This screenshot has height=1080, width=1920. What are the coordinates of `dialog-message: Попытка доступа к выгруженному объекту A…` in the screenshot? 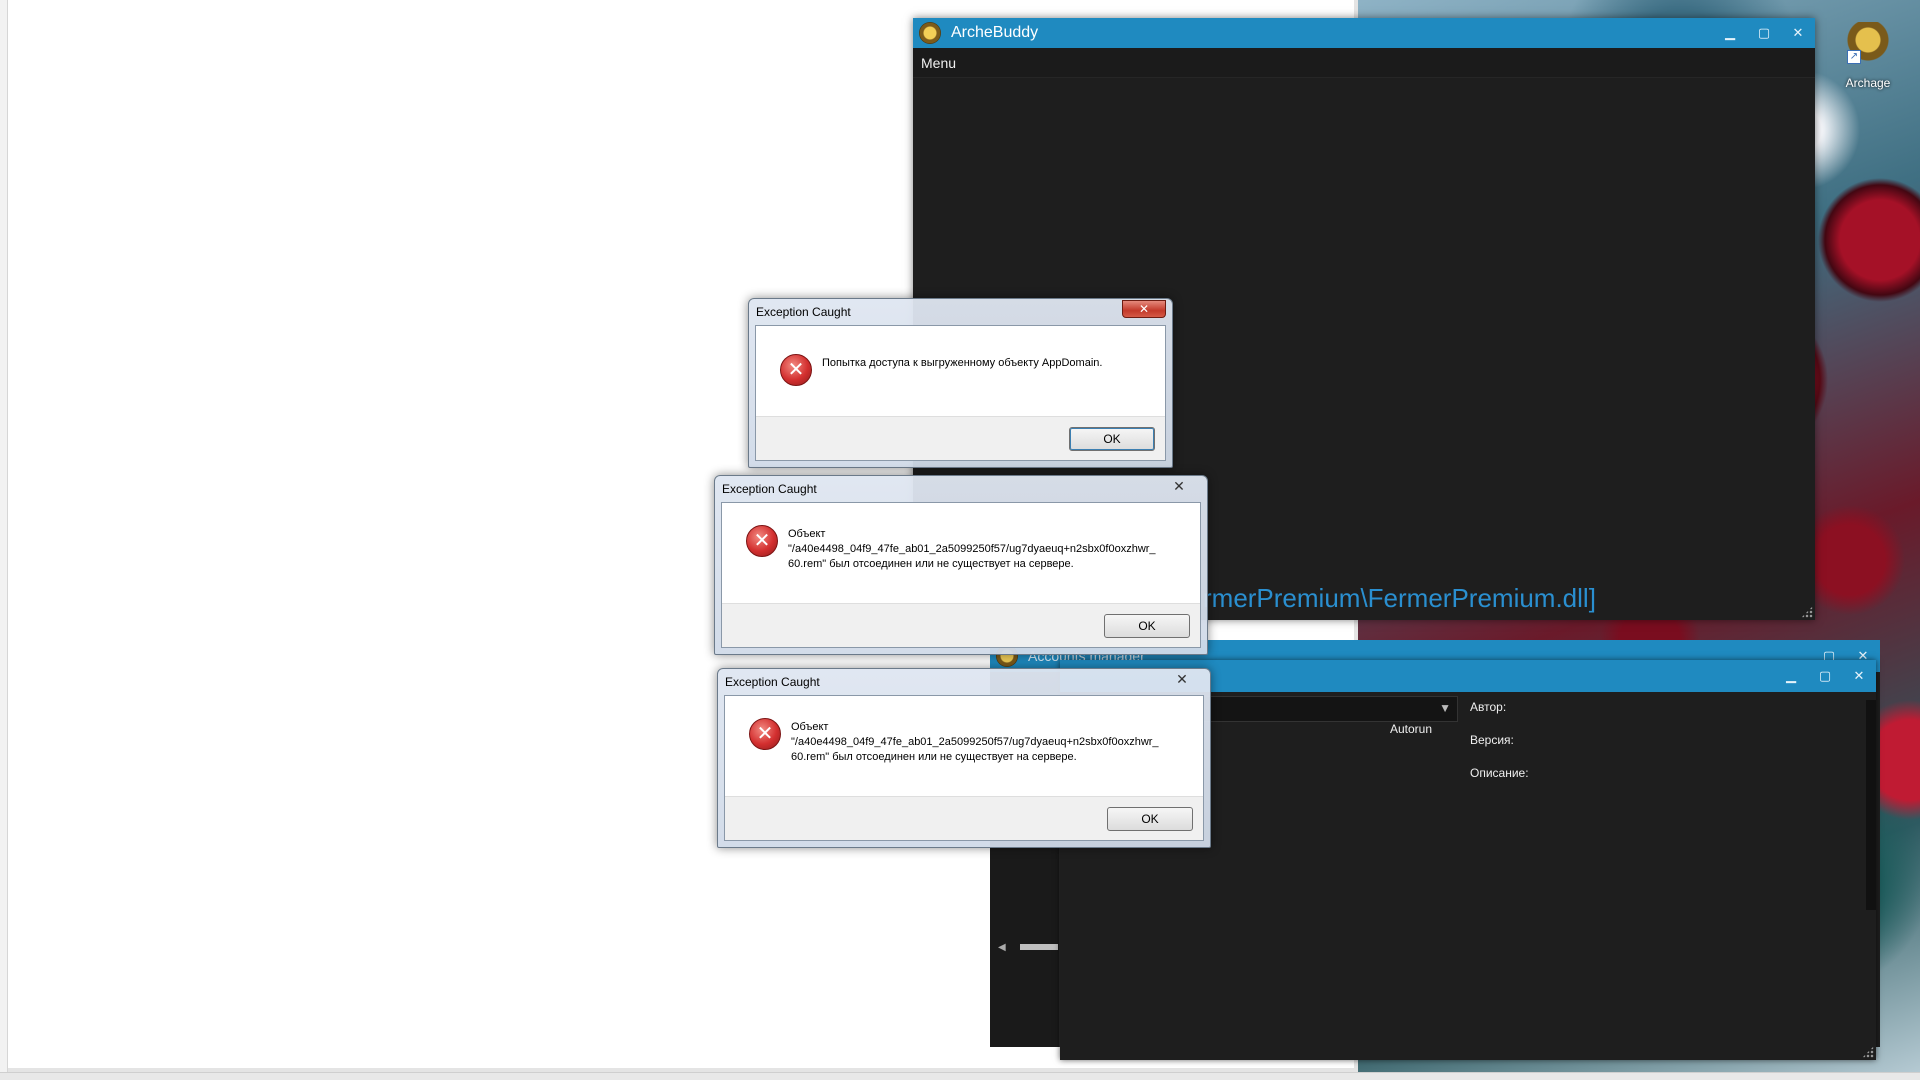 It's located at (962, 363).